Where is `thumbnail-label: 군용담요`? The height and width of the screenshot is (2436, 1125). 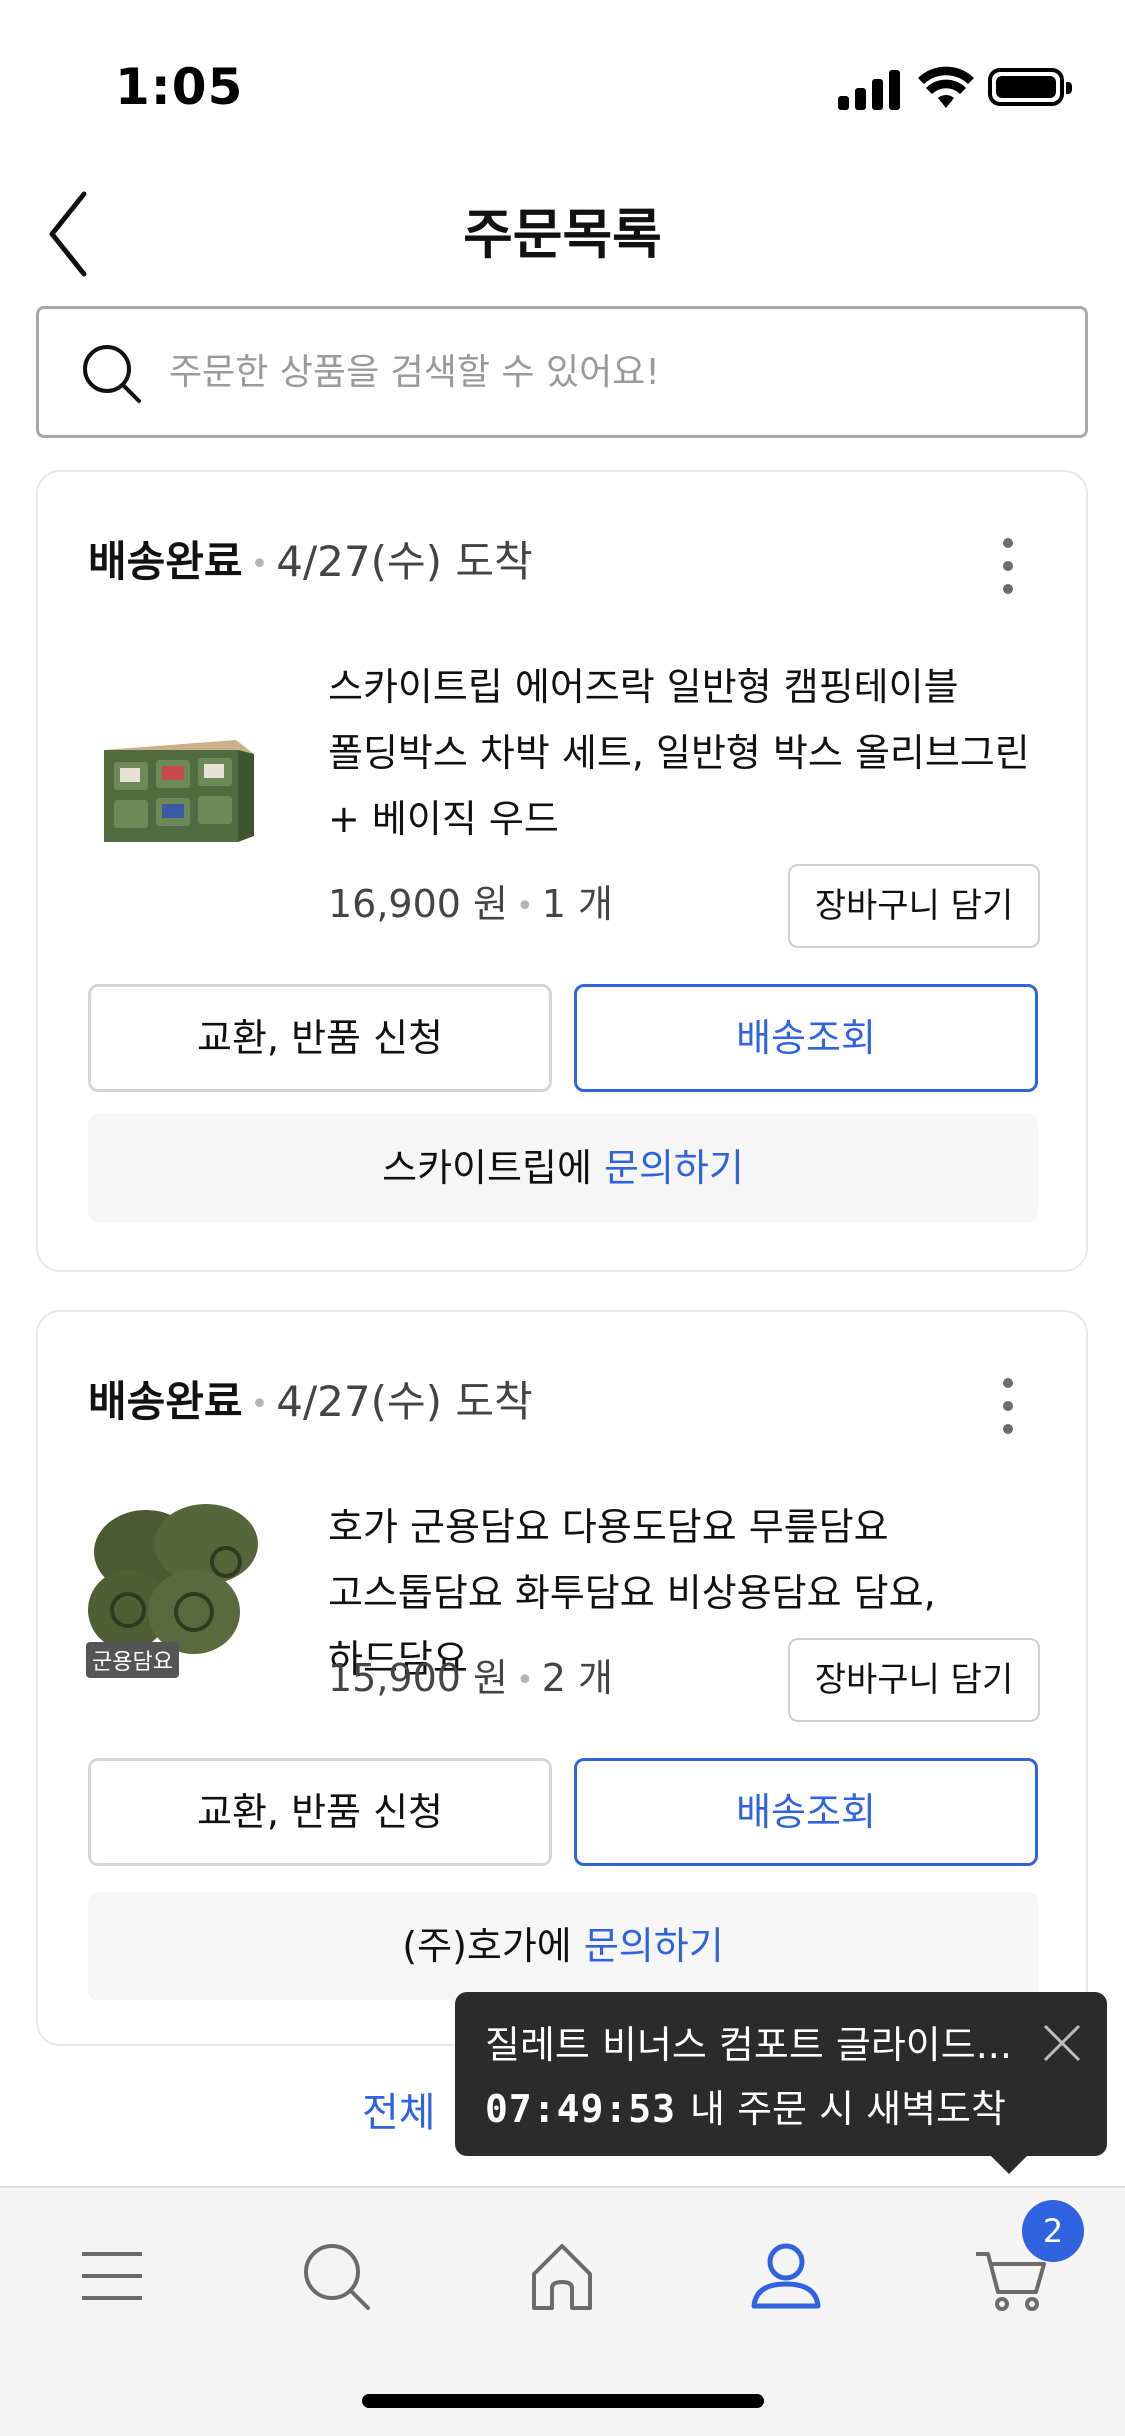
thumbnail-label: 군용담요 is located at coordinates (132, 1660).